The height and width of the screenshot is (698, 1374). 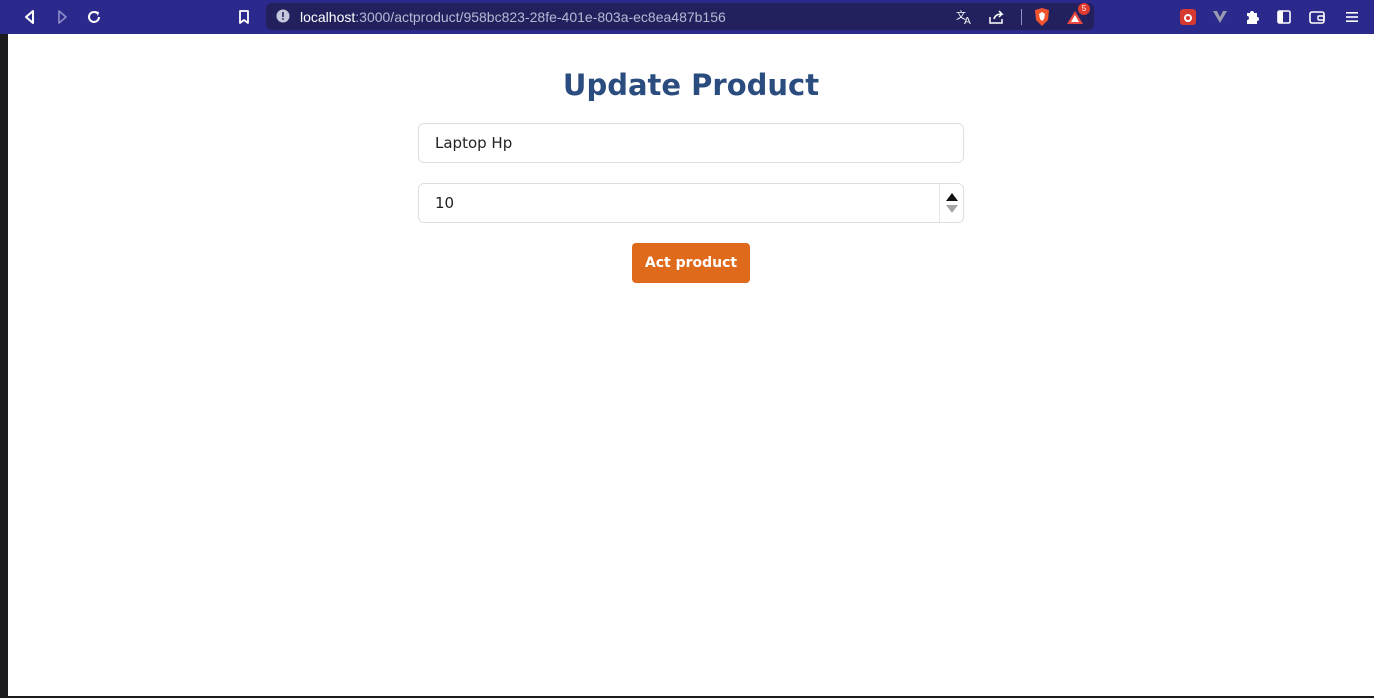 I want to click on extension-red-icon, so click(x=1188, y=17).